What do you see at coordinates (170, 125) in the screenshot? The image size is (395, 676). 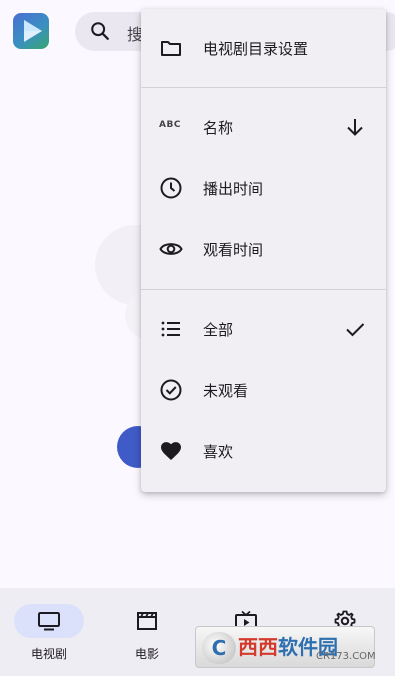 I see `abc-icon: ABC` at bounding box center [170, 125].